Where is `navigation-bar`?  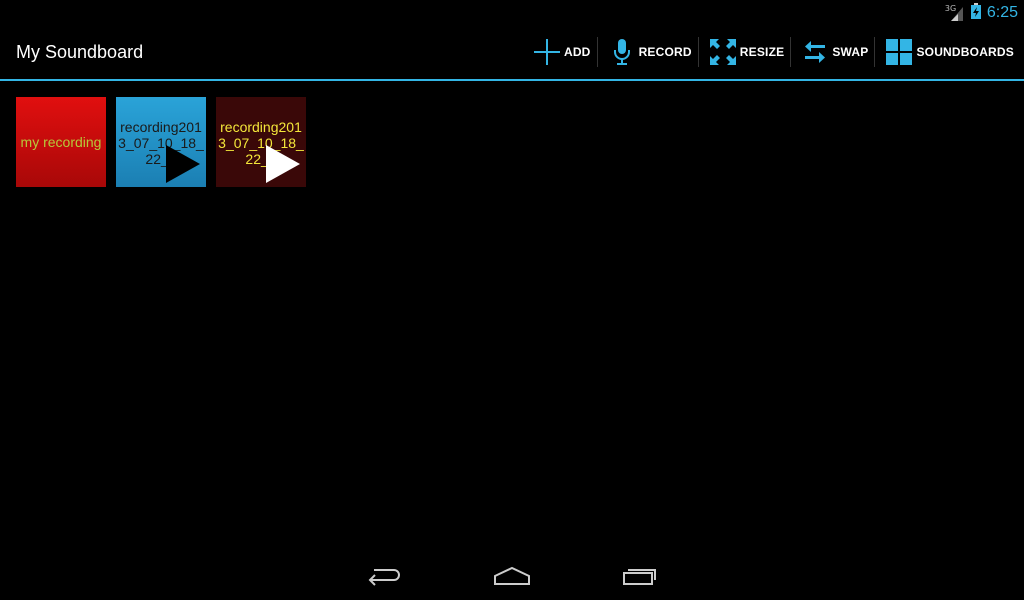
navigation-bar is located at coordinates (512, 576).